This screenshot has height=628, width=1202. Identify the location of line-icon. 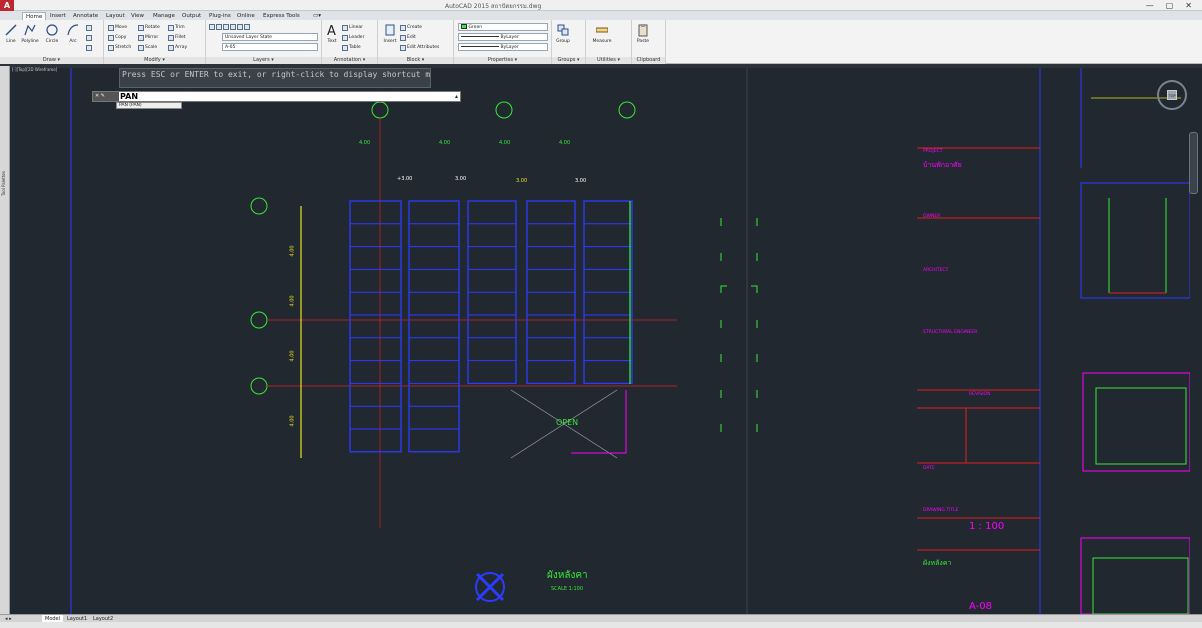
(11, 30).